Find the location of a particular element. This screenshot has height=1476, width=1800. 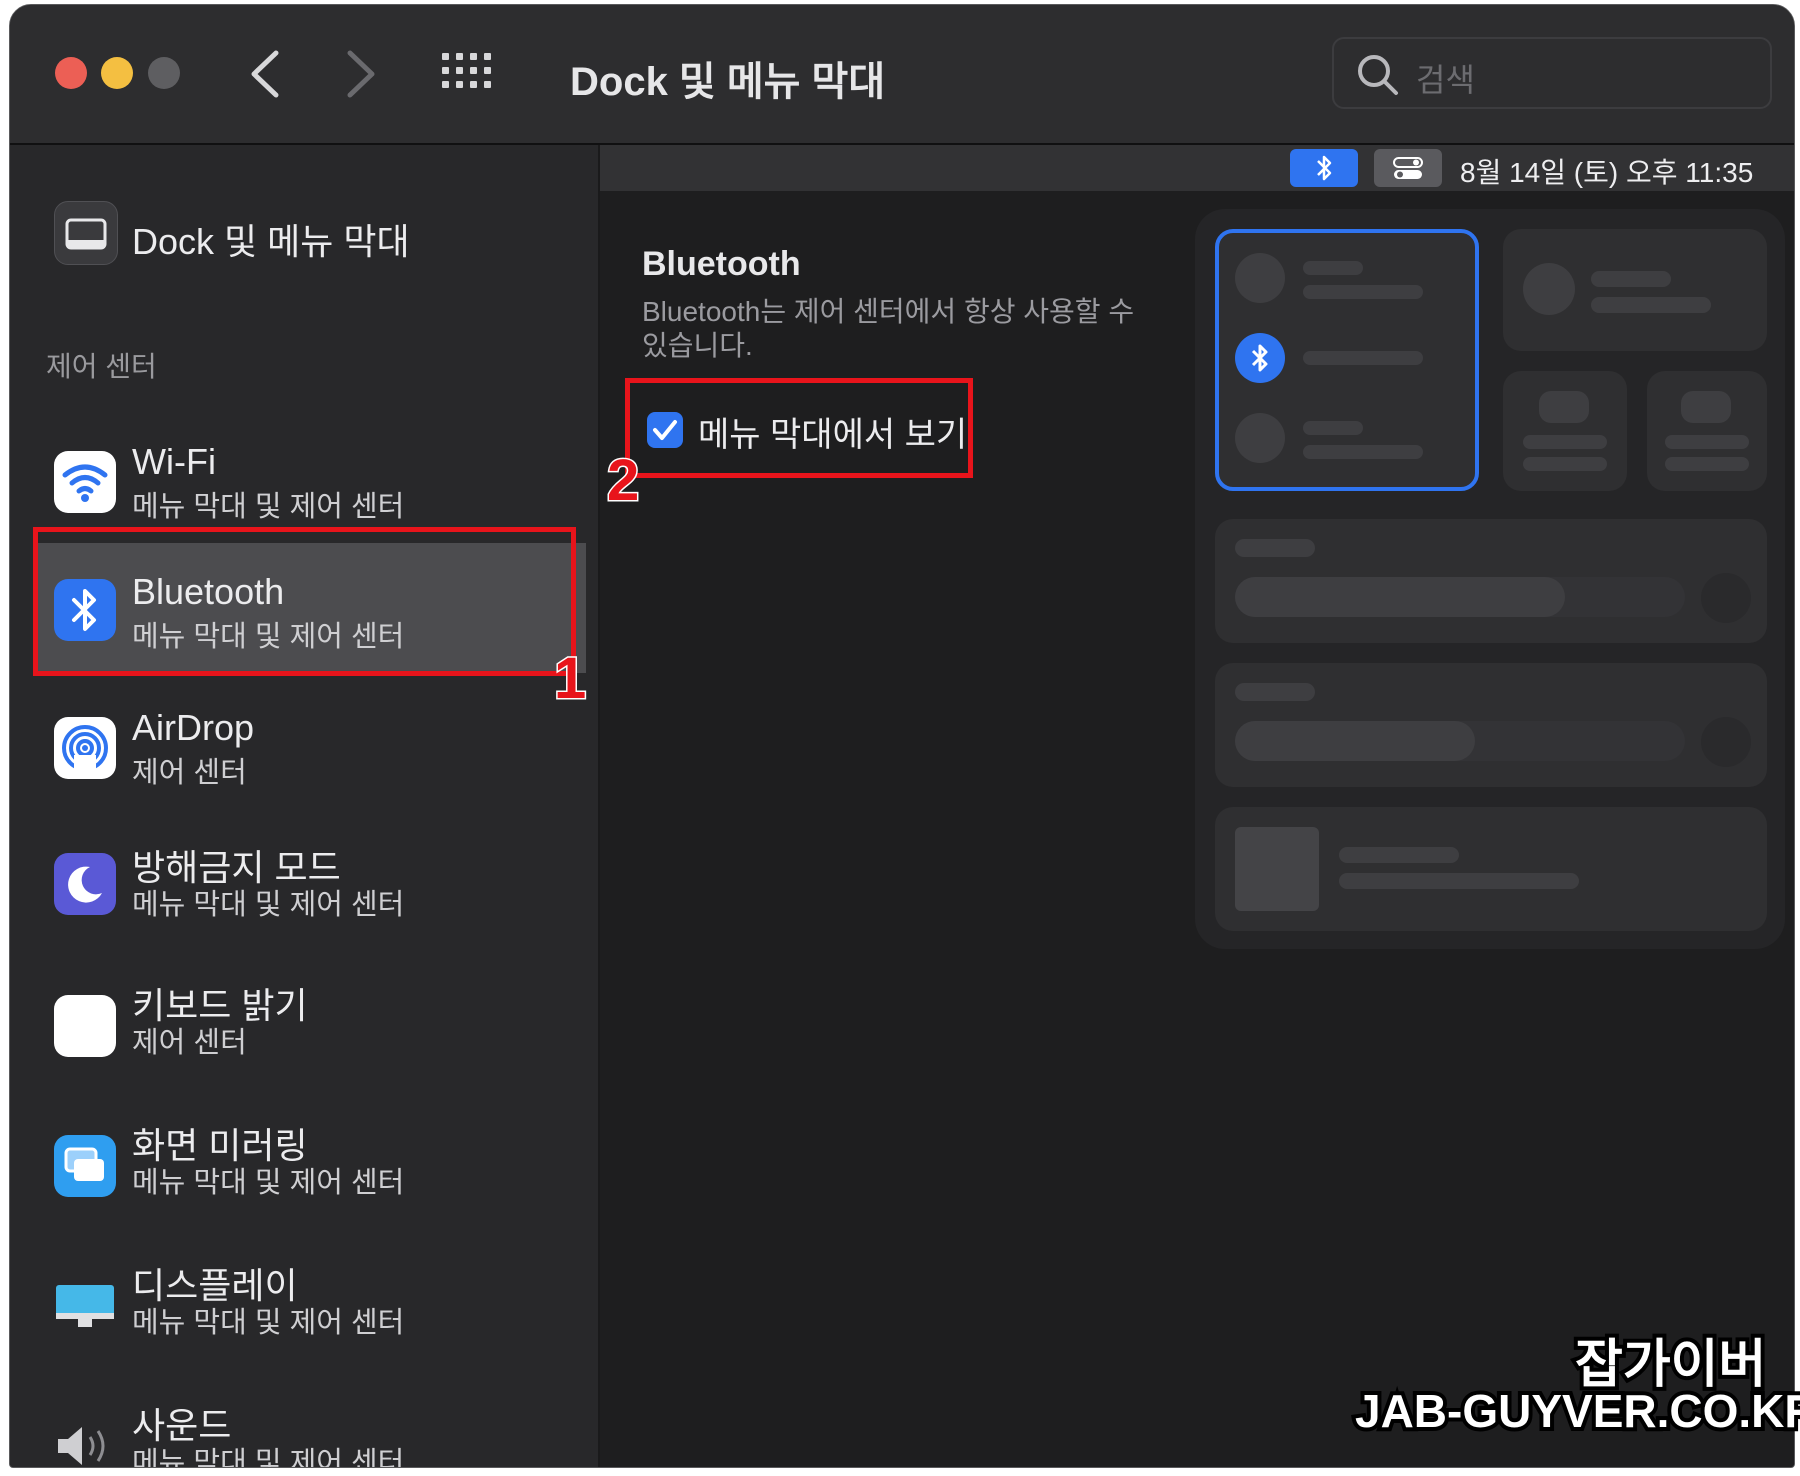

sidebar-item-keyboard-brightness: 키보드 밝기 제어 센터 is located at coordinates (304, 1038).